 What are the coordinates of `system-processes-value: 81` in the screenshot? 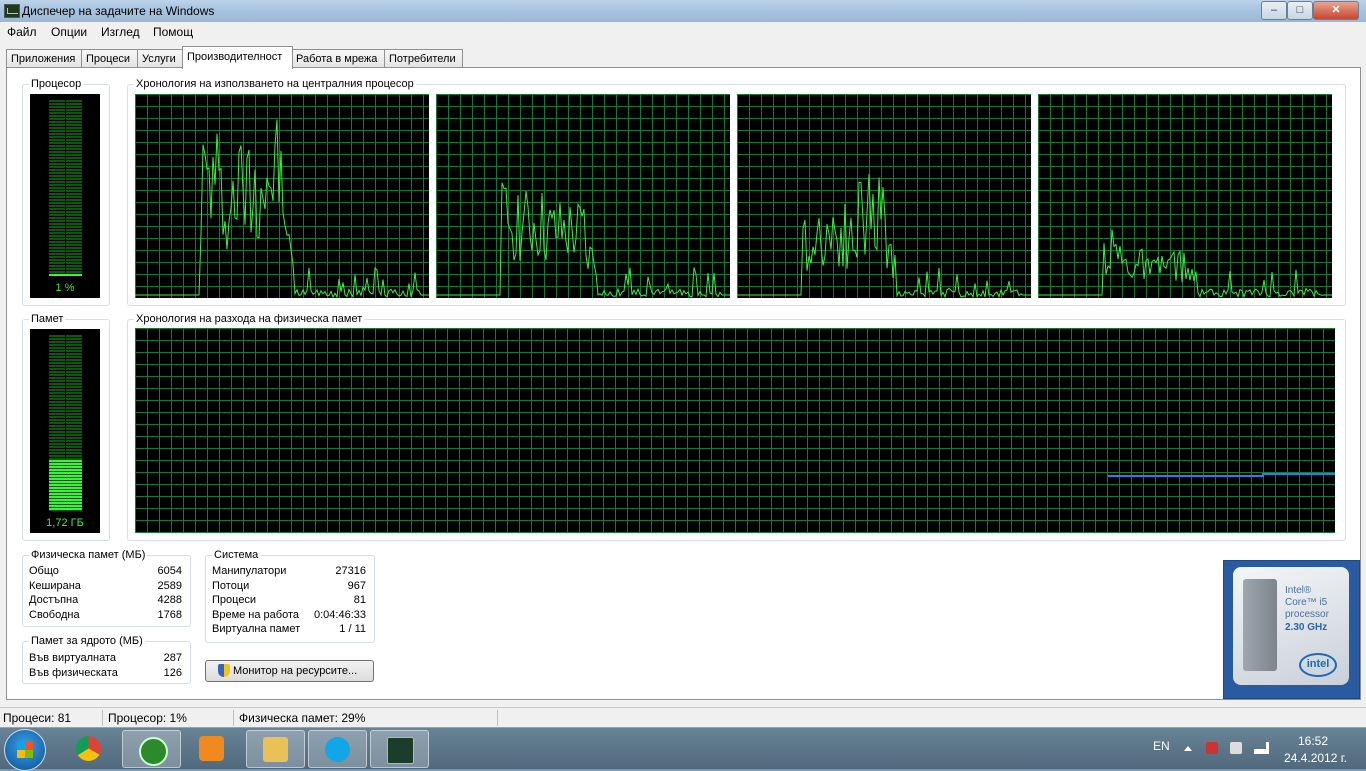 It's located at (359, 600).